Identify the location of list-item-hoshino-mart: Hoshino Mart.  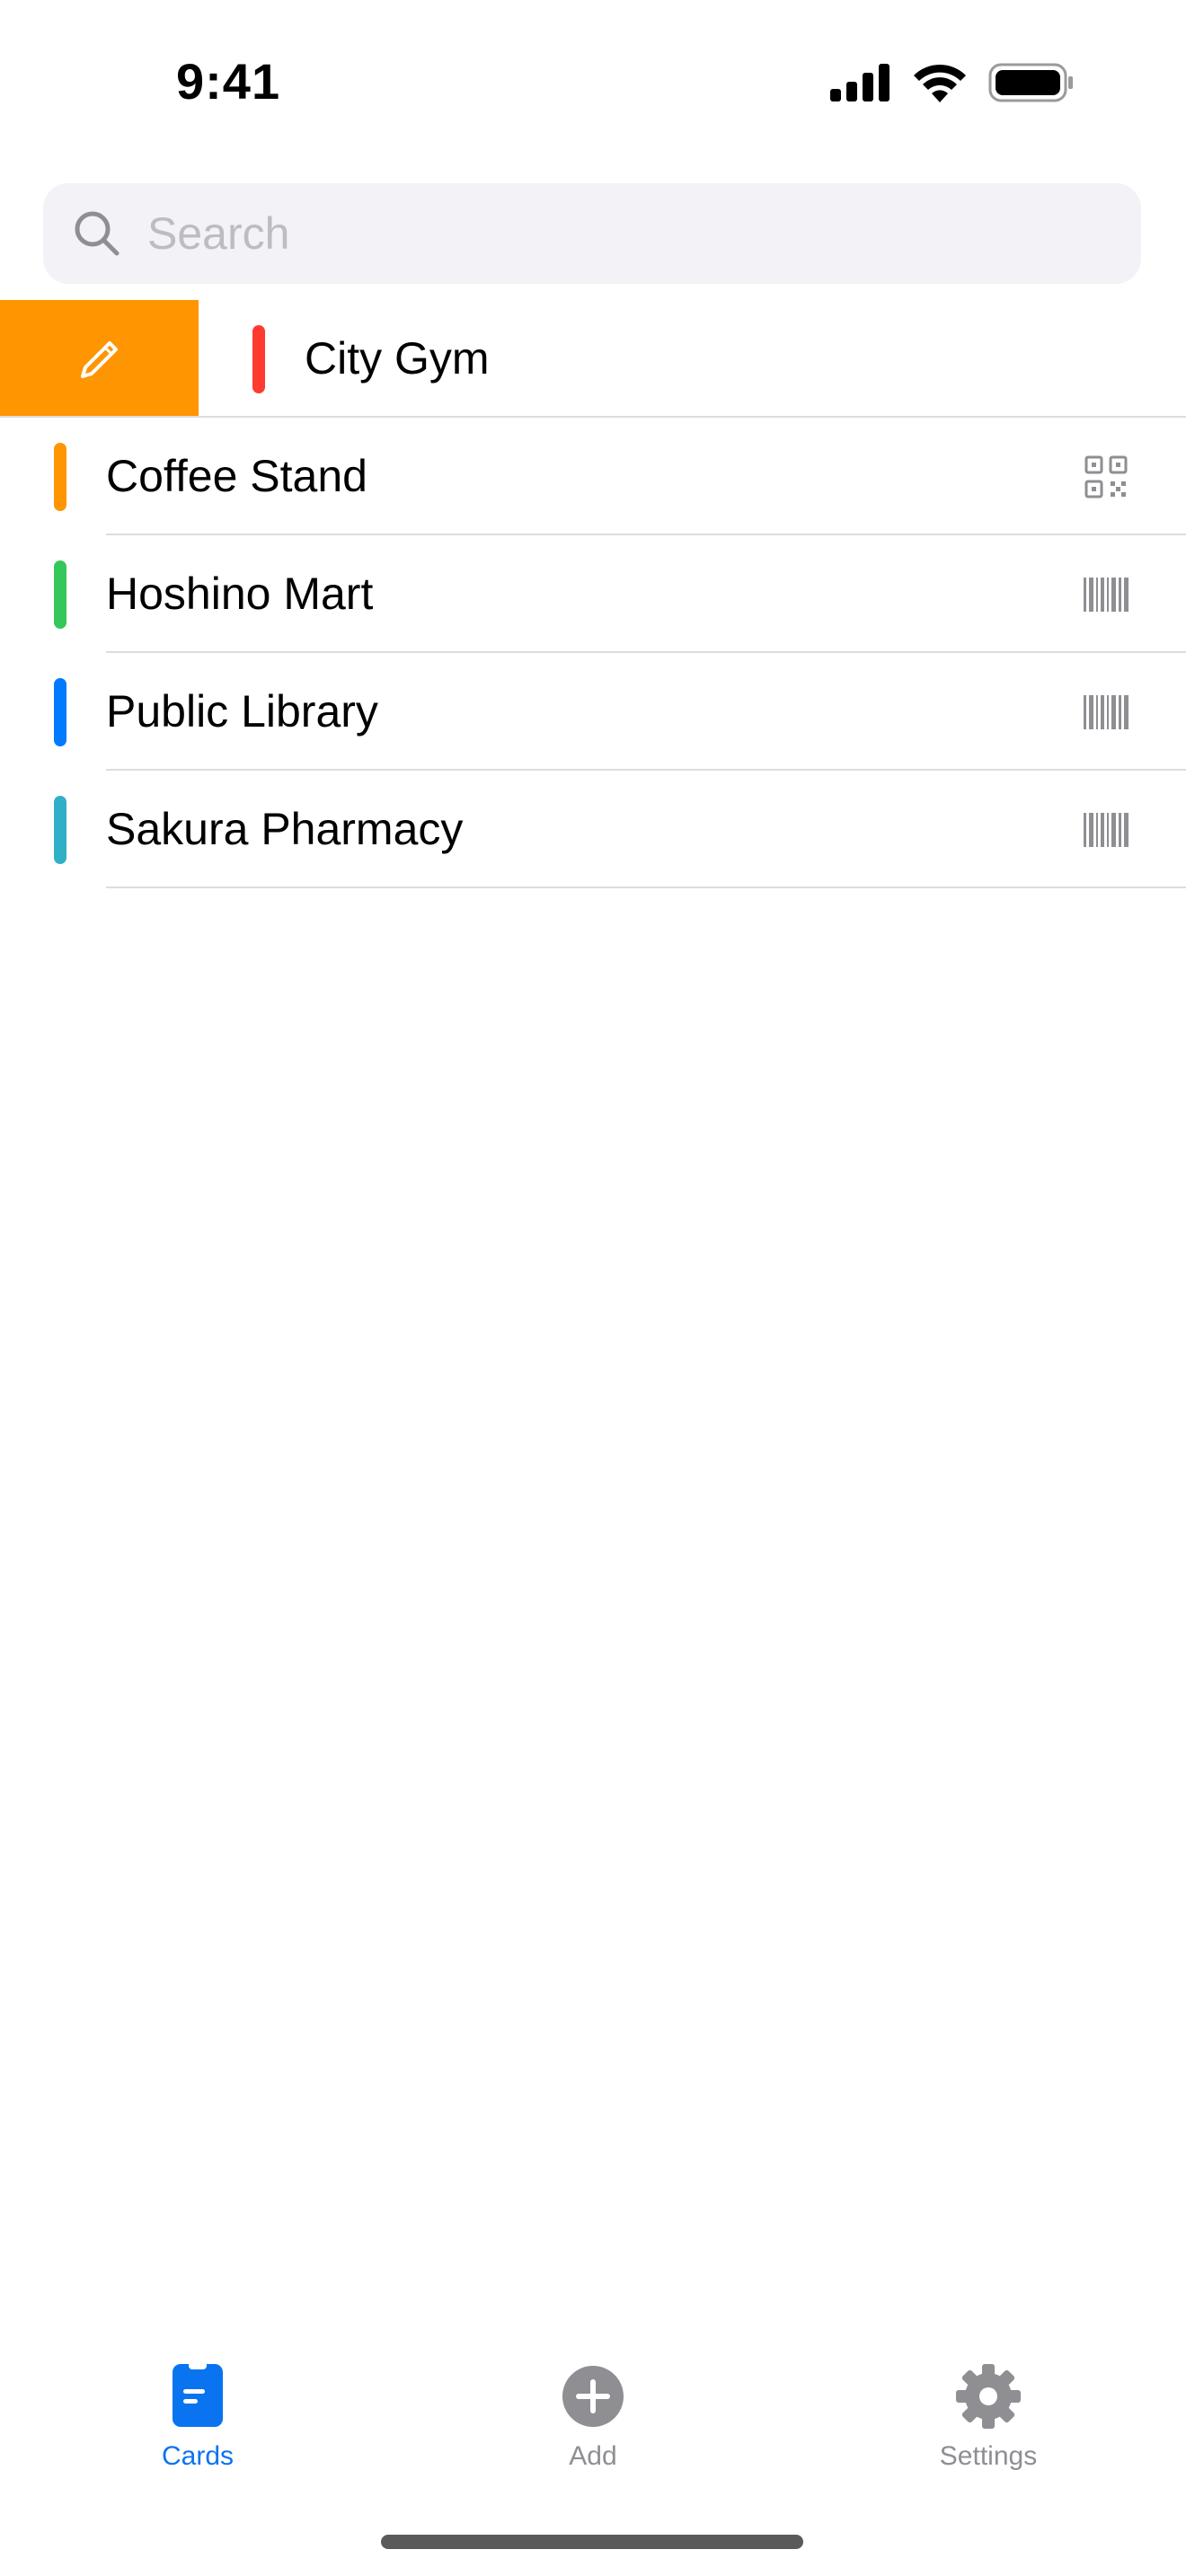
(593, 594).